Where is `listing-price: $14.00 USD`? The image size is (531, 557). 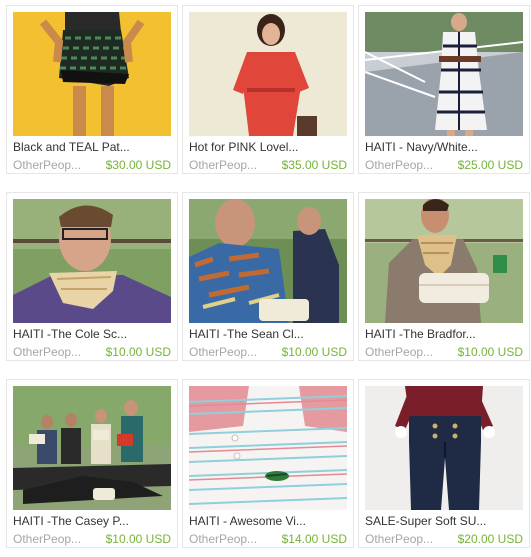
listing-price: $14.00 USD is located at coordinates (314, 539).